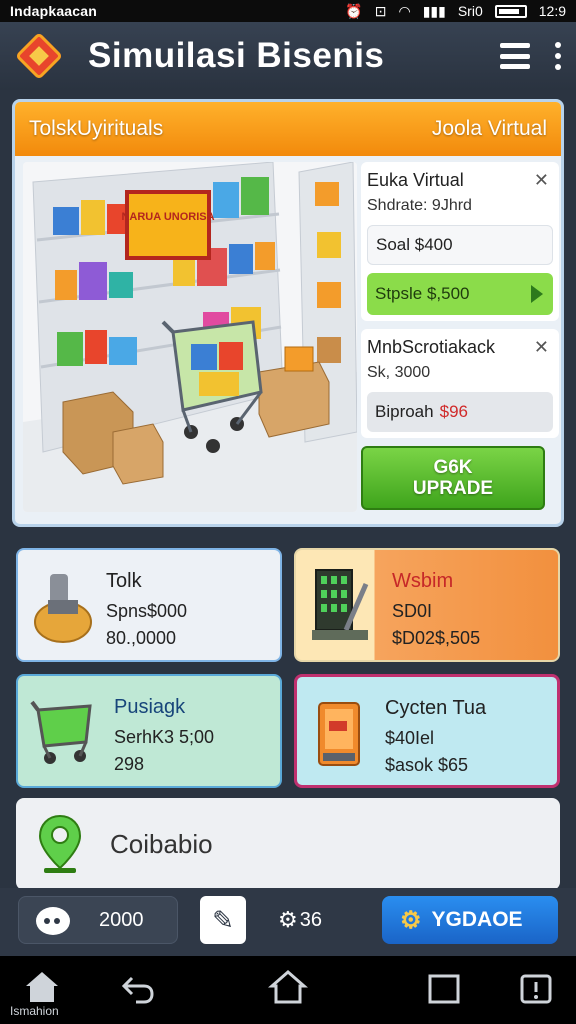  I want to click on price-prefix: Biproah, so click(404, 411).